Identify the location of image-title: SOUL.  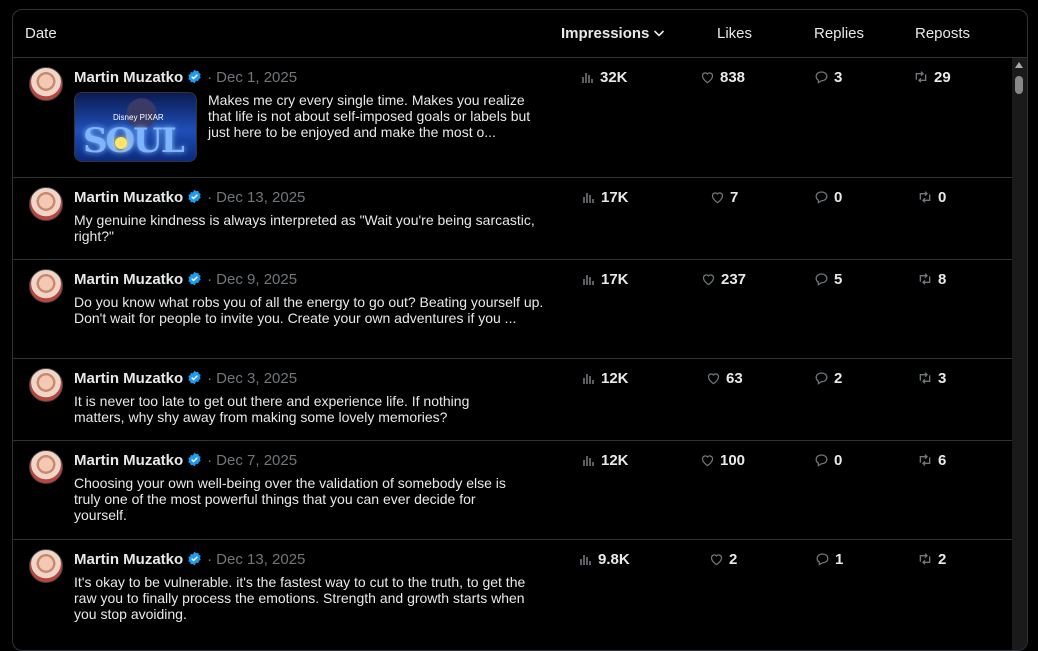
(134, 141).